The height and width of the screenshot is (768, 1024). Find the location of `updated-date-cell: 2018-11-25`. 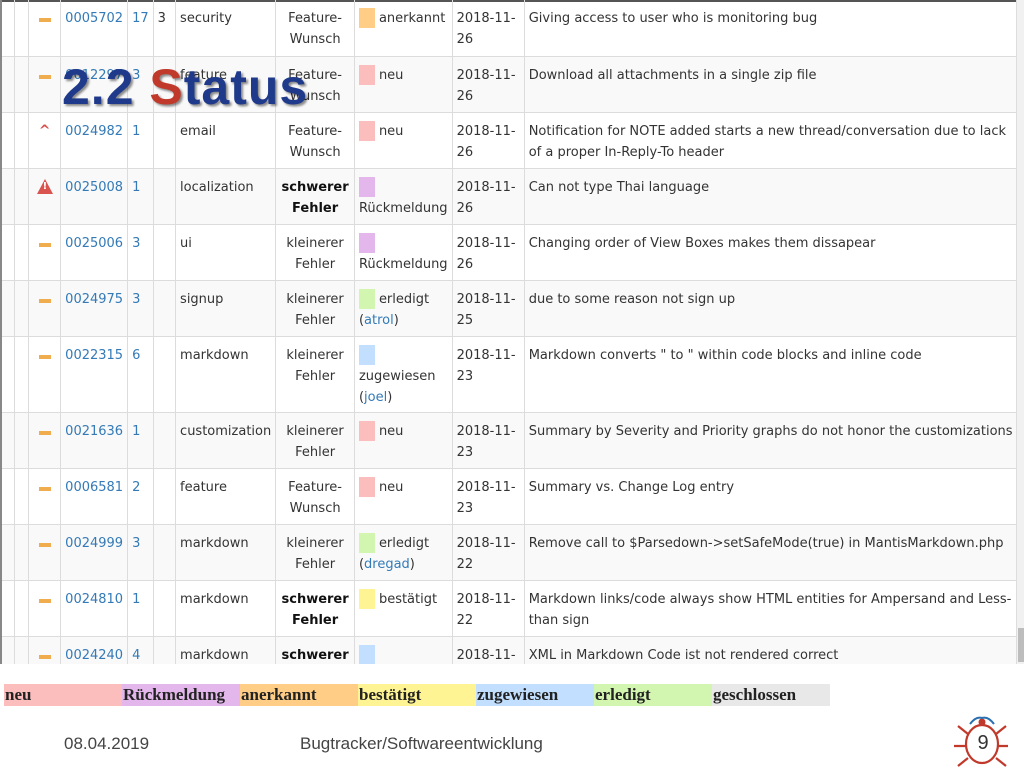

updated-date-cell: 2018-11-25 is located at coordinates (488, 308).